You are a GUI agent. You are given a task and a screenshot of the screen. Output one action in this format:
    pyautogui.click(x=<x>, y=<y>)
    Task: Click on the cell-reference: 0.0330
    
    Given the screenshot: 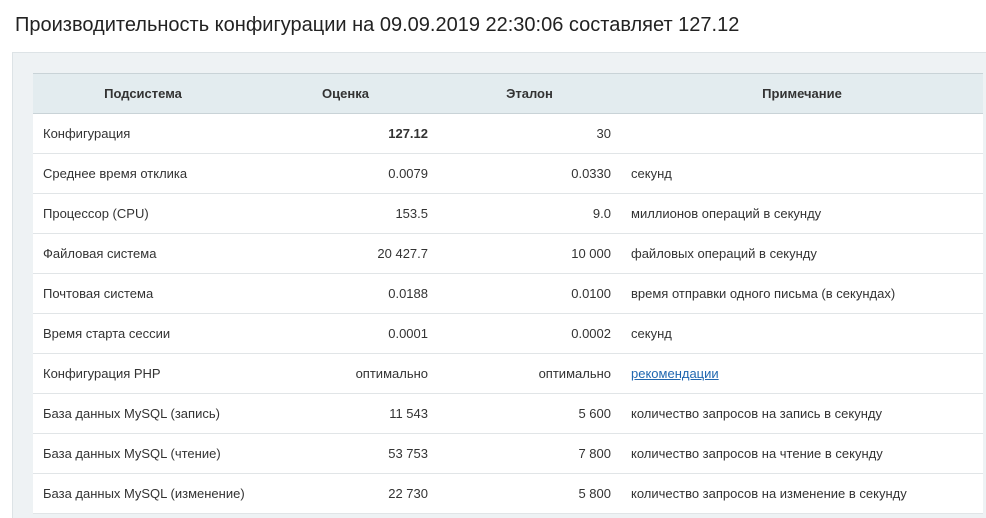 What is the action you would take?
    pyautogui.click(x=591, y=173)
    